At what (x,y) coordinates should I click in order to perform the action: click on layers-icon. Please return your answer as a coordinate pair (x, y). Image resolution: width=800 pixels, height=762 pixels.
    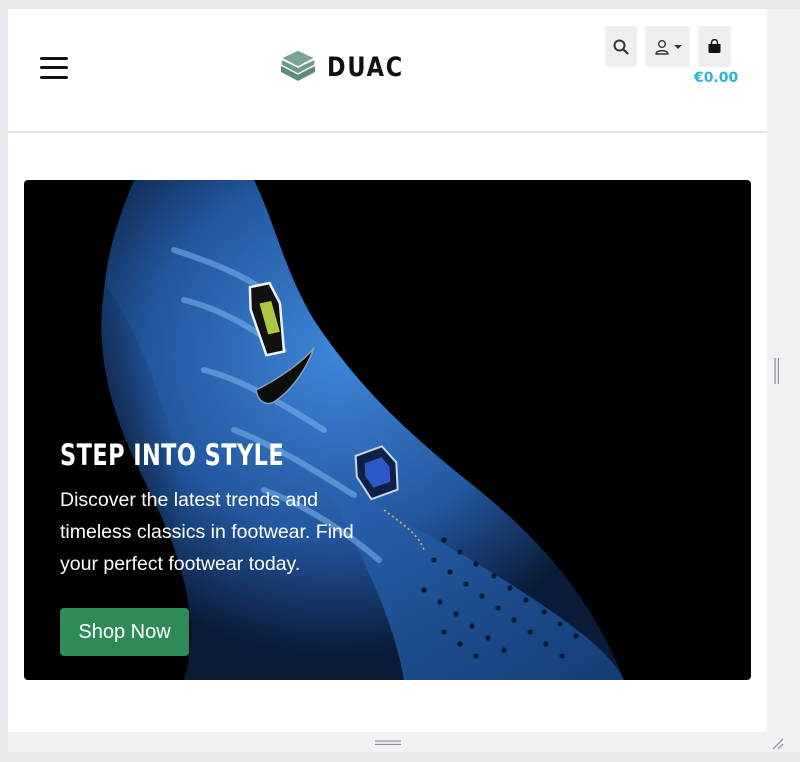
    Looking at the image, I should click on (298, 65).